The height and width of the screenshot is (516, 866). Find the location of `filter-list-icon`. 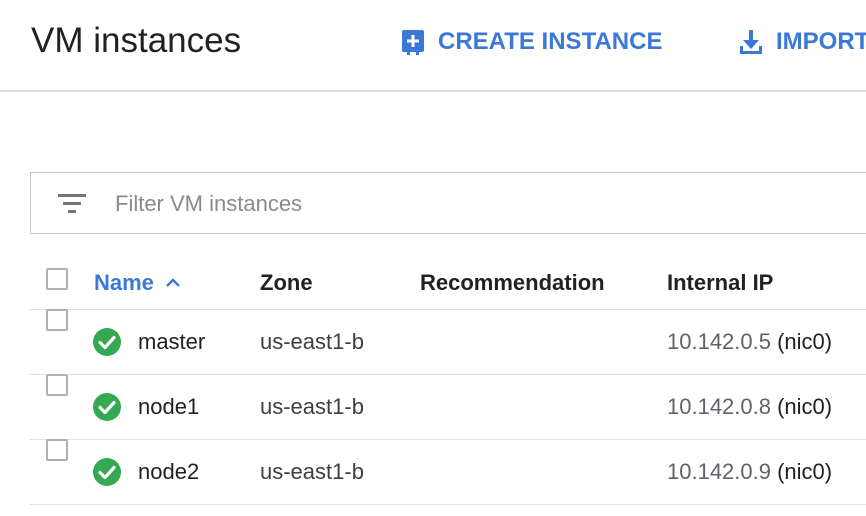

filter-list-icon is located at coordinates (72, 203).